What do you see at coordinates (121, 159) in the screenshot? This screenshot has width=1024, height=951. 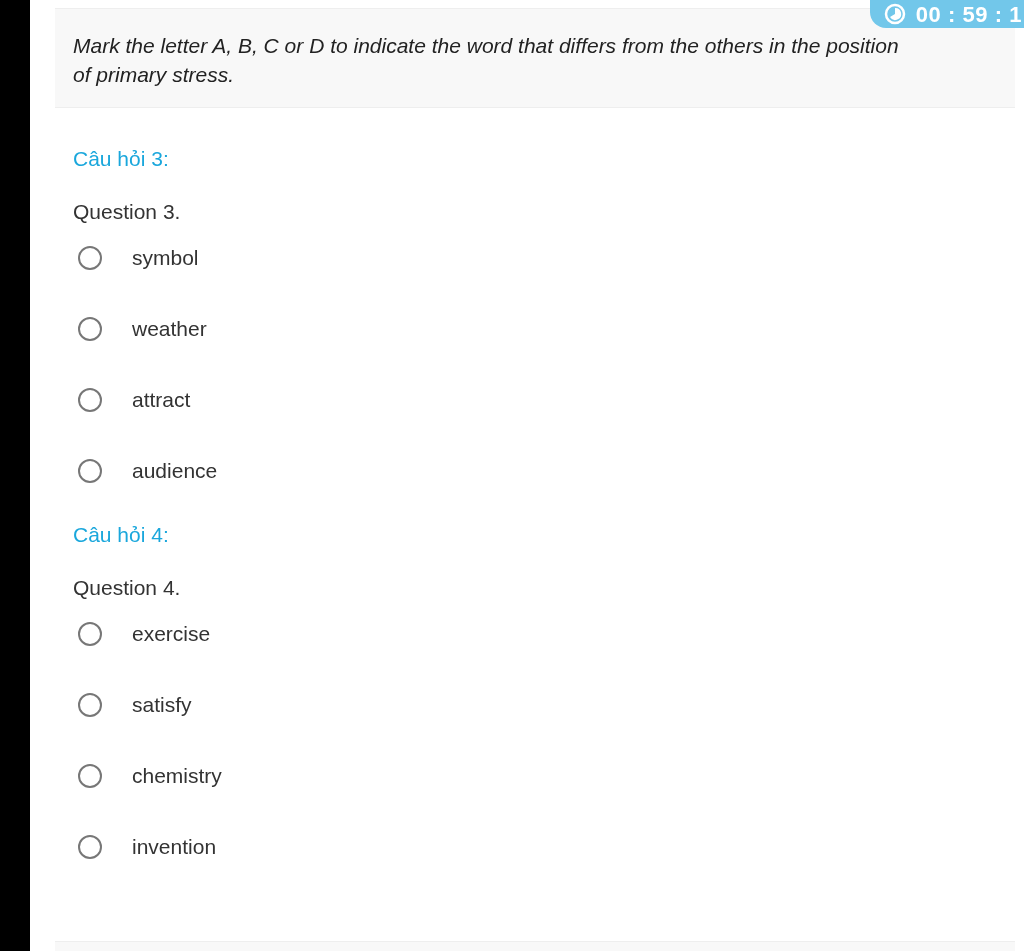 I see `question-heading: Câu hỏi 3:` at bounding box center [121, 159].